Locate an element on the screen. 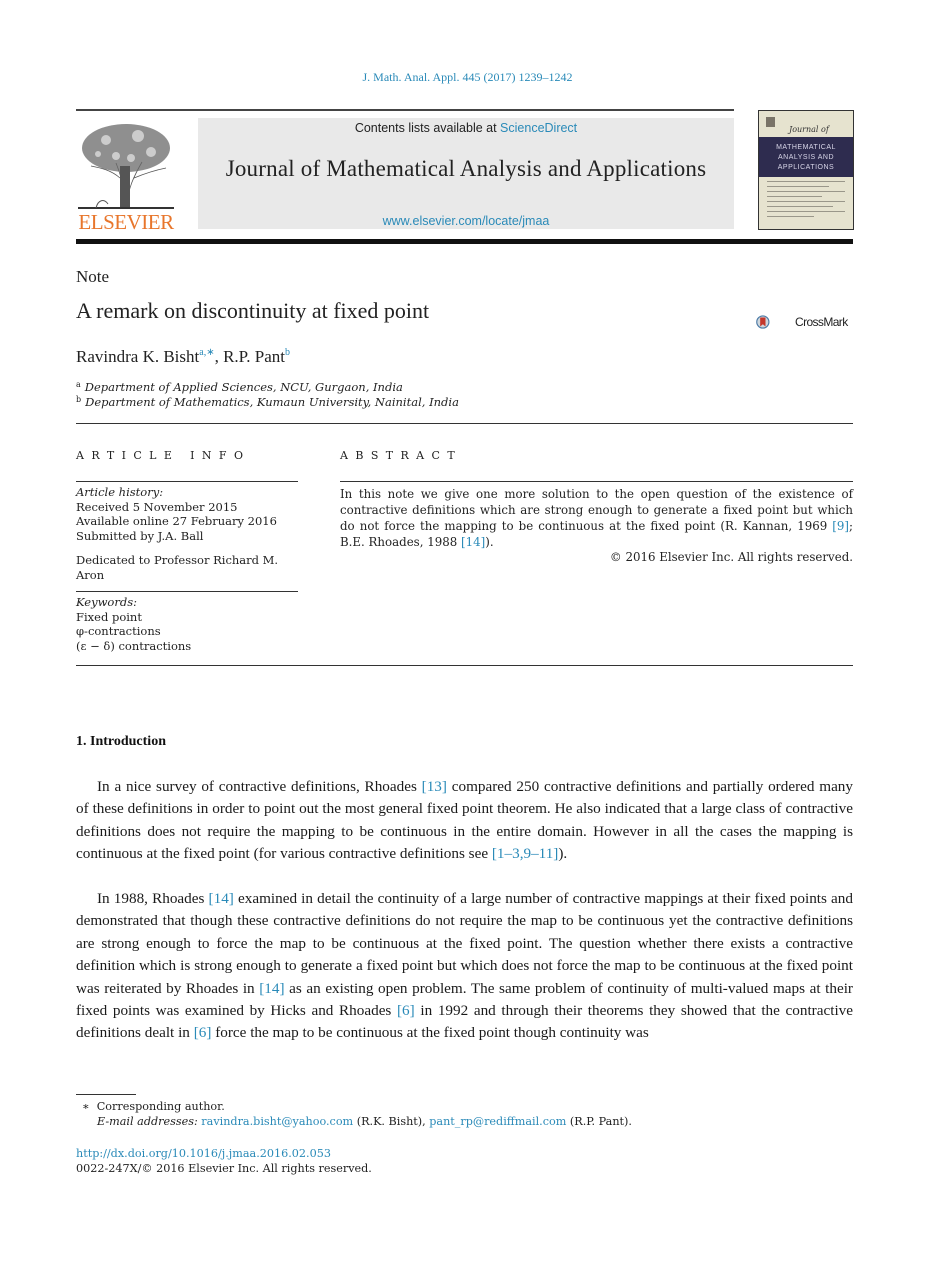  history-online: Available online 27 February 2016 is located at coordinates (176, 521).